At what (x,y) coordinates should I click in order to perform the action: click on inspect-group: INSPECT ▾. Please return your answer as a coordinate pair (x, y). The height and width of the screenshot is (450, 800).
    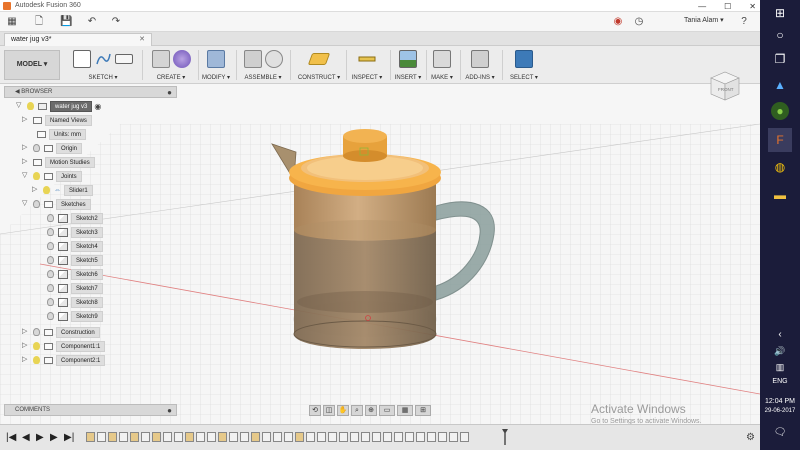
    Looking at the image, I should click on (367, 65).